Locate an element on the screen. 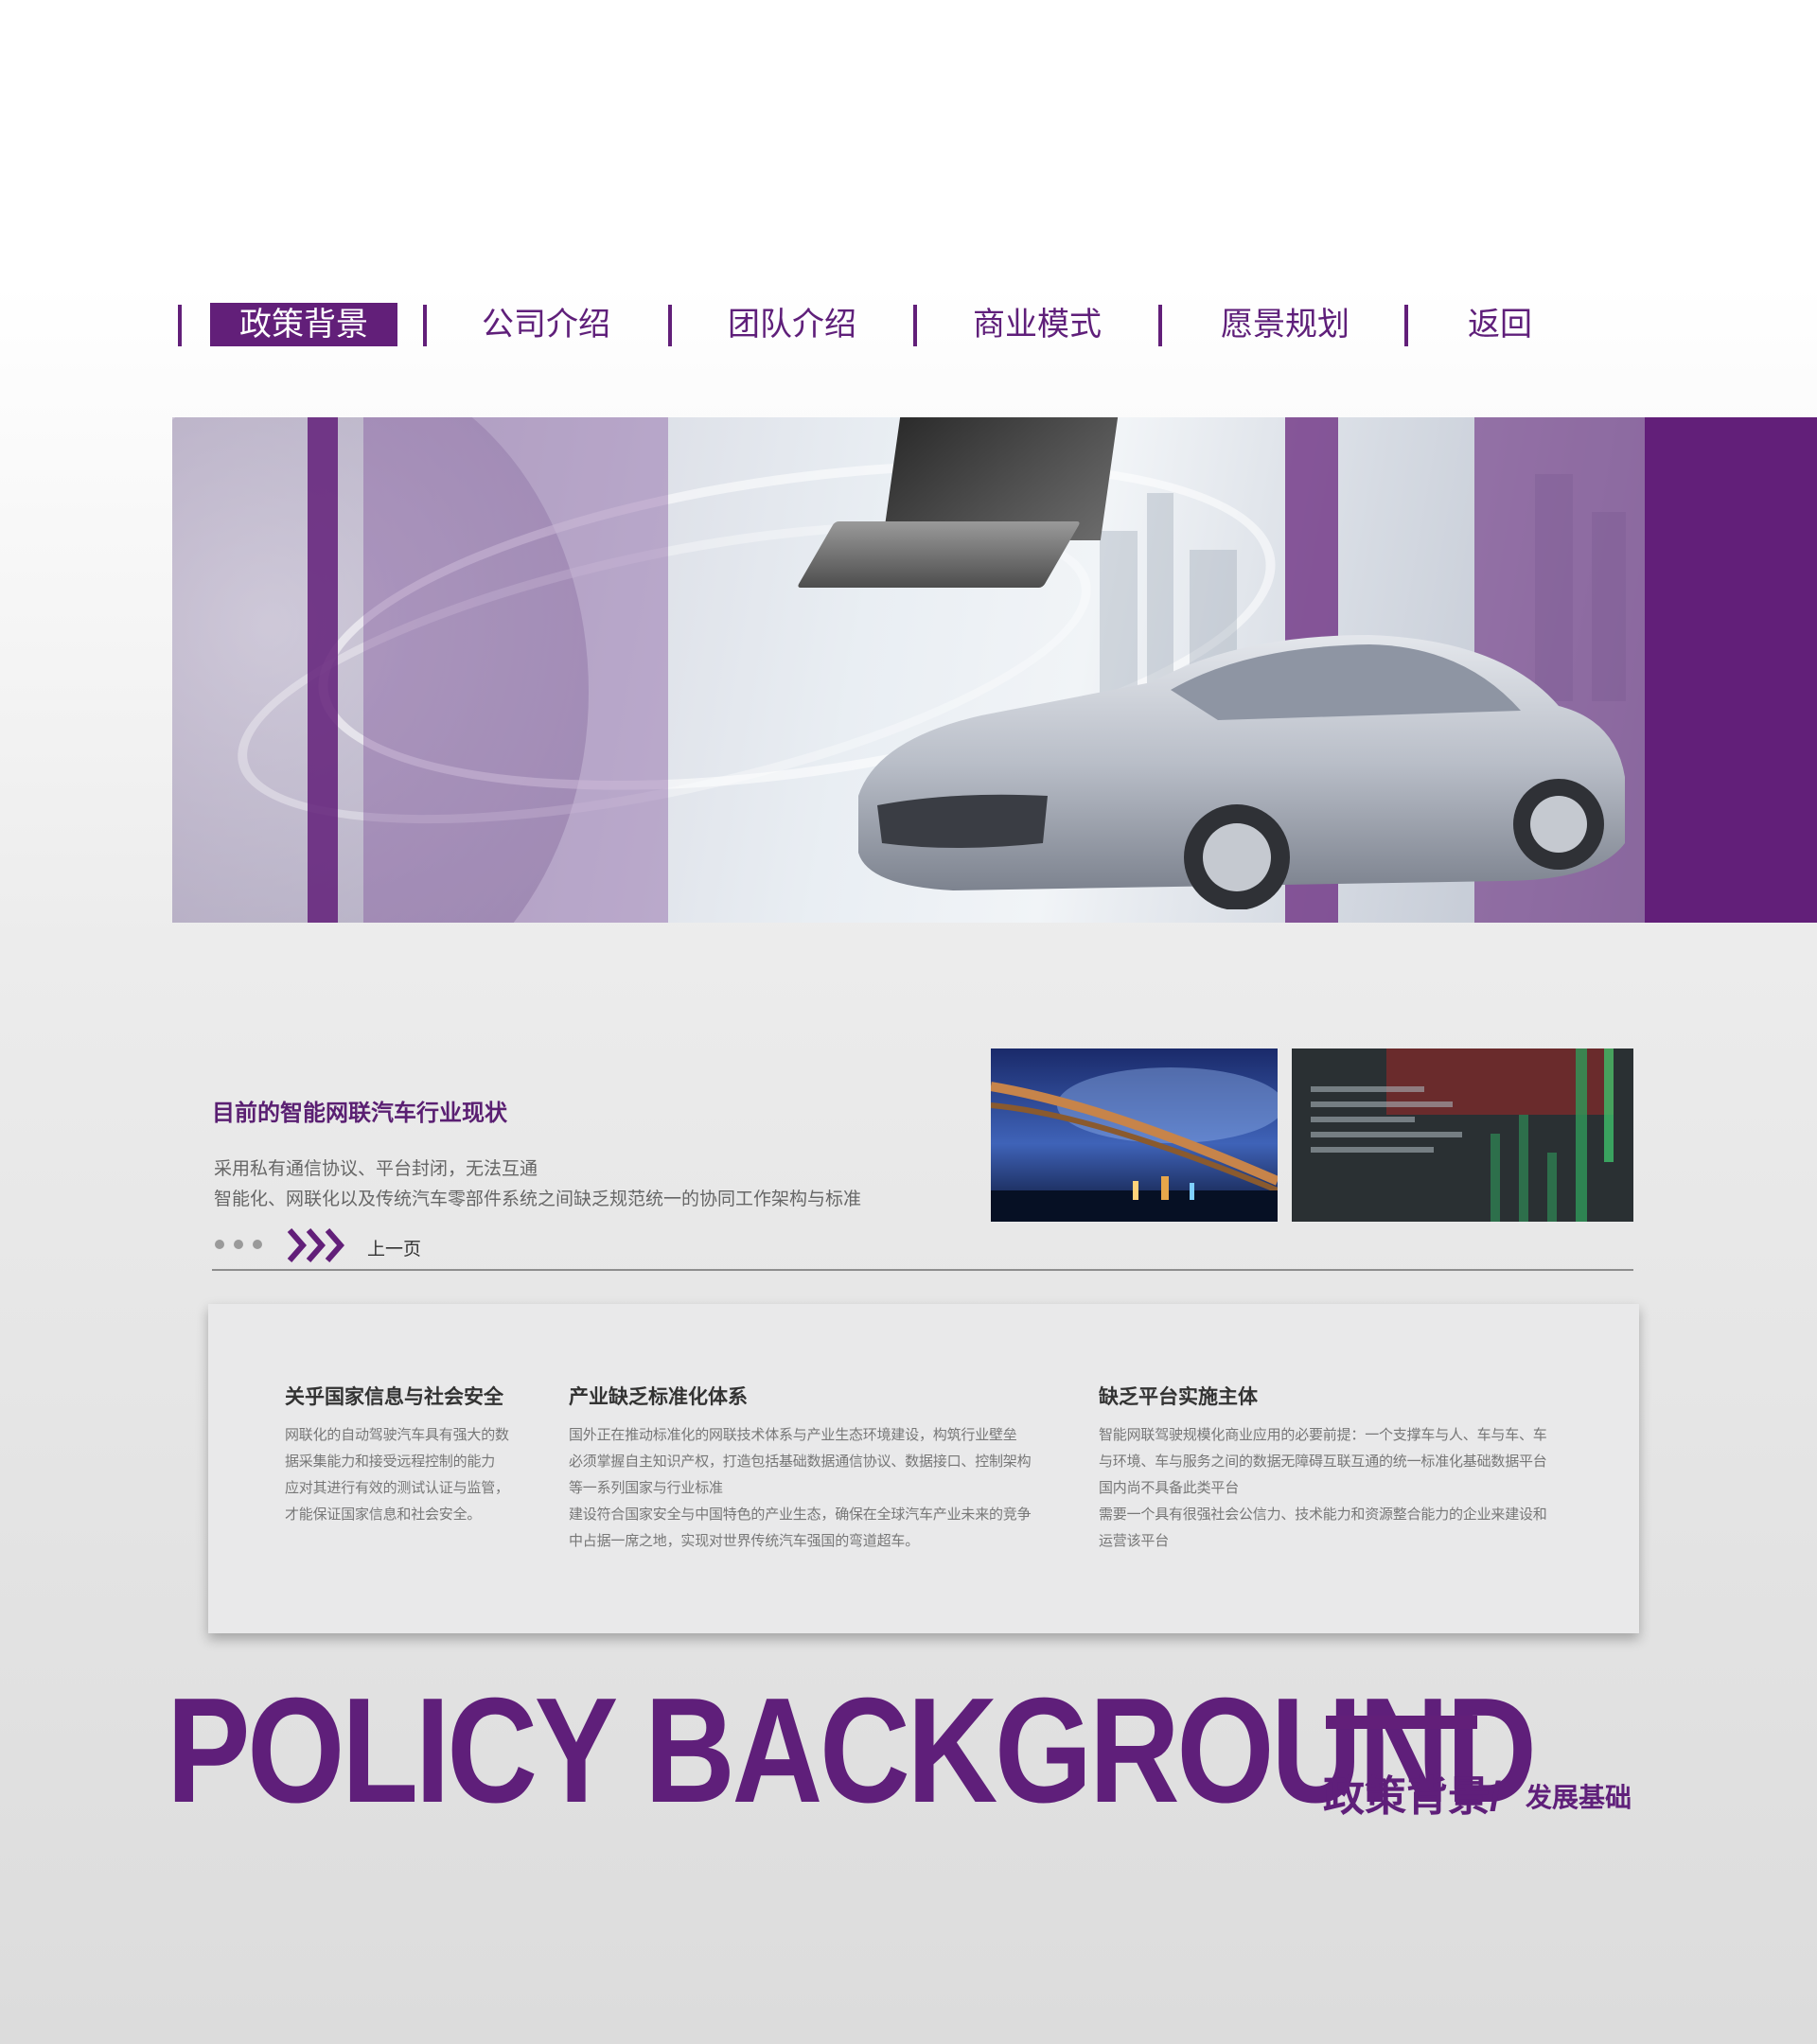 The width and height of the screenshot is (1817, 2044). divider is located at coordinates (922, 1270).